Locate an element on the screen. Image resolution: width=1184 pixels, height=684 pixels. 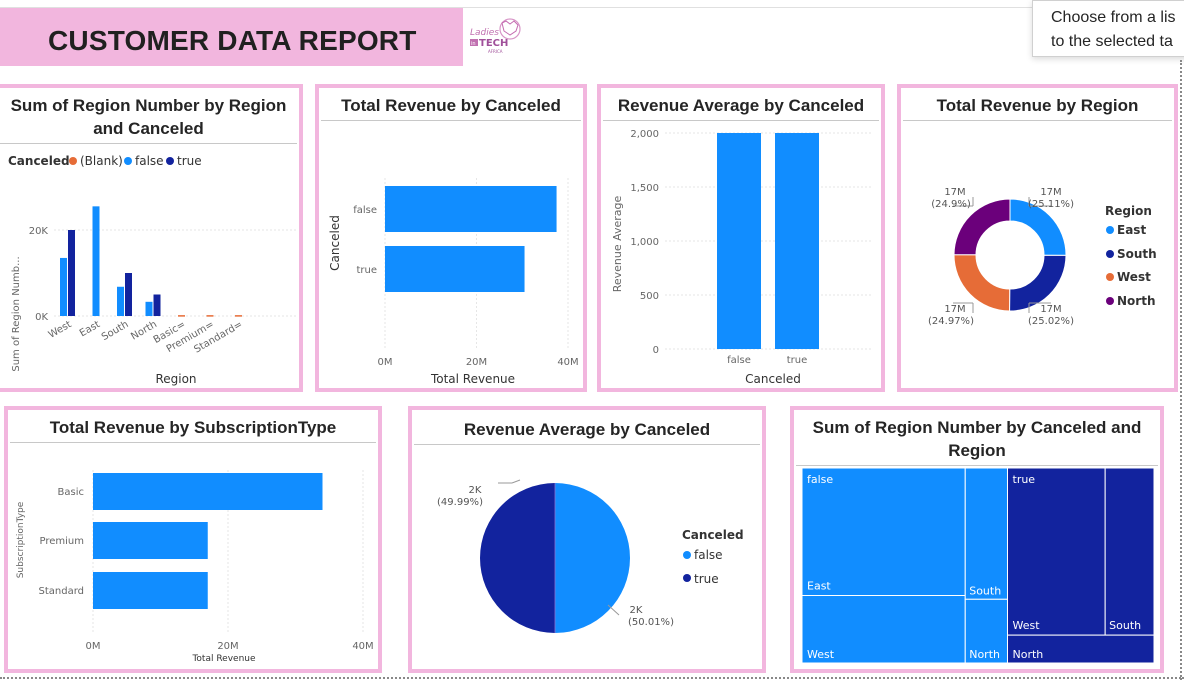
legend-west-marker is located at coordinates (1110, 277).